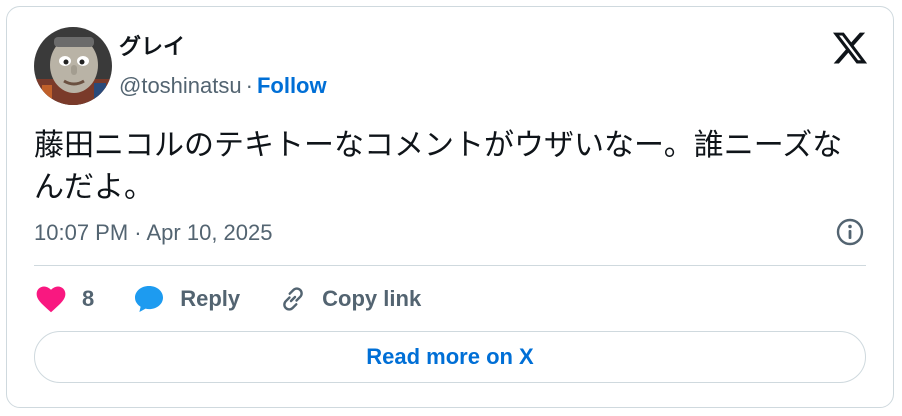 This screenshot has width=902, height=416. What do you see at coordinates (180, 85) in the screenshot?
I see `user-handle: @toshinatsu` at bounding box center [180, 85].